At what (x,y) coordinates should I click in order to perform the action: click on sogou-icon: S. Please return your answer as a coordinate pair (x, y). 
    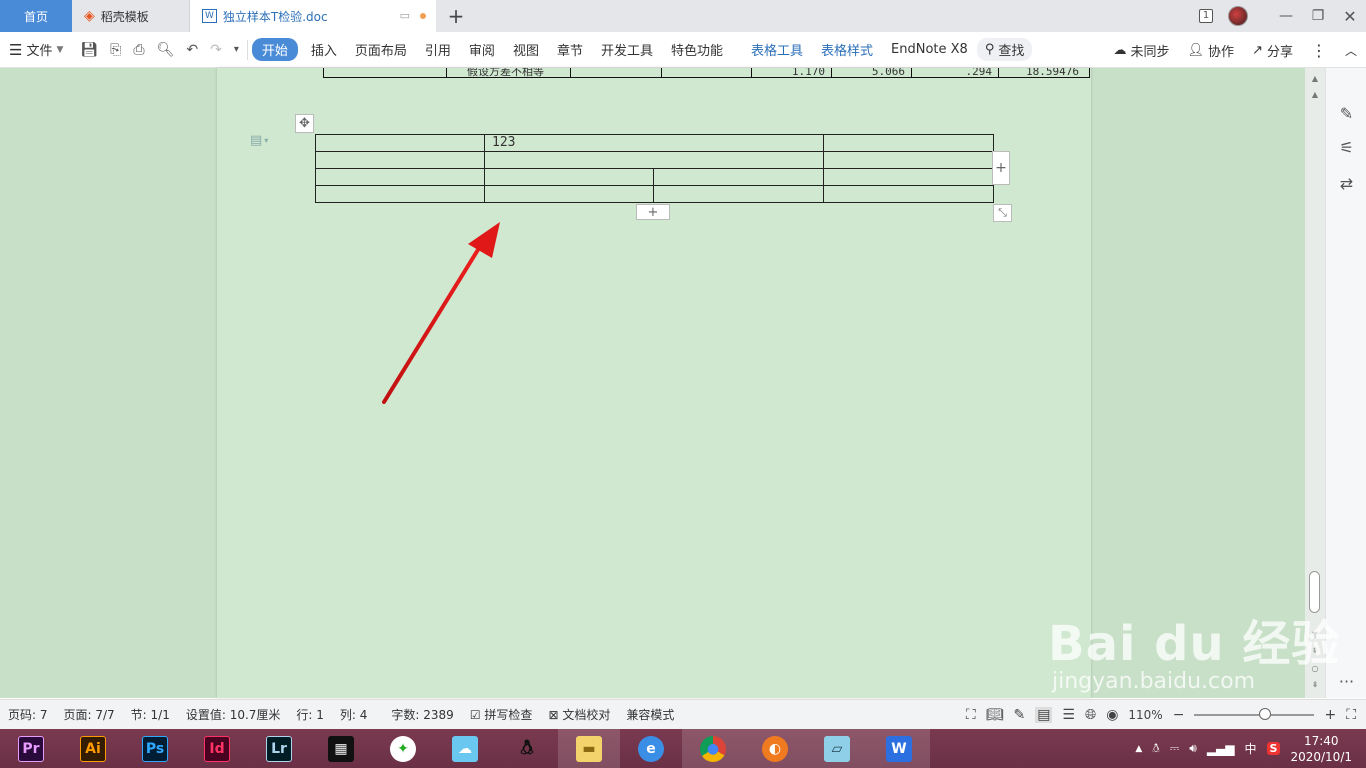
    Looking at the image, I should click on (1273, 748).